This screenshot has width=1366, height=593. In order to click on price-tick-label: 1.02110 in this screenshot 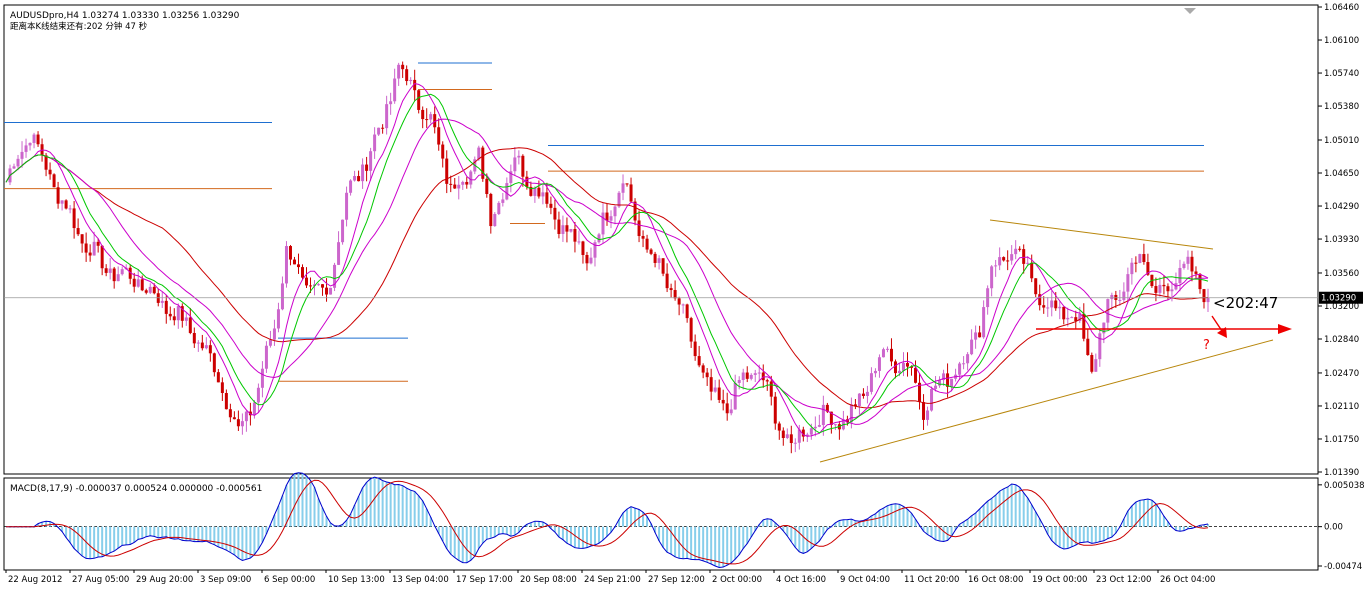, I will do `click(1341, 407)`.